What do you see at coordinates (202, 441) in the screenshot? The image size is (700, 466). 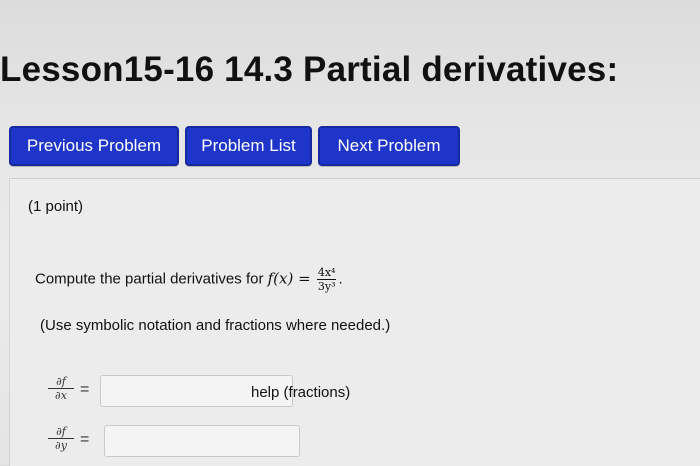 I see `dfdy-answer-input` at bounding box center [202, 441].